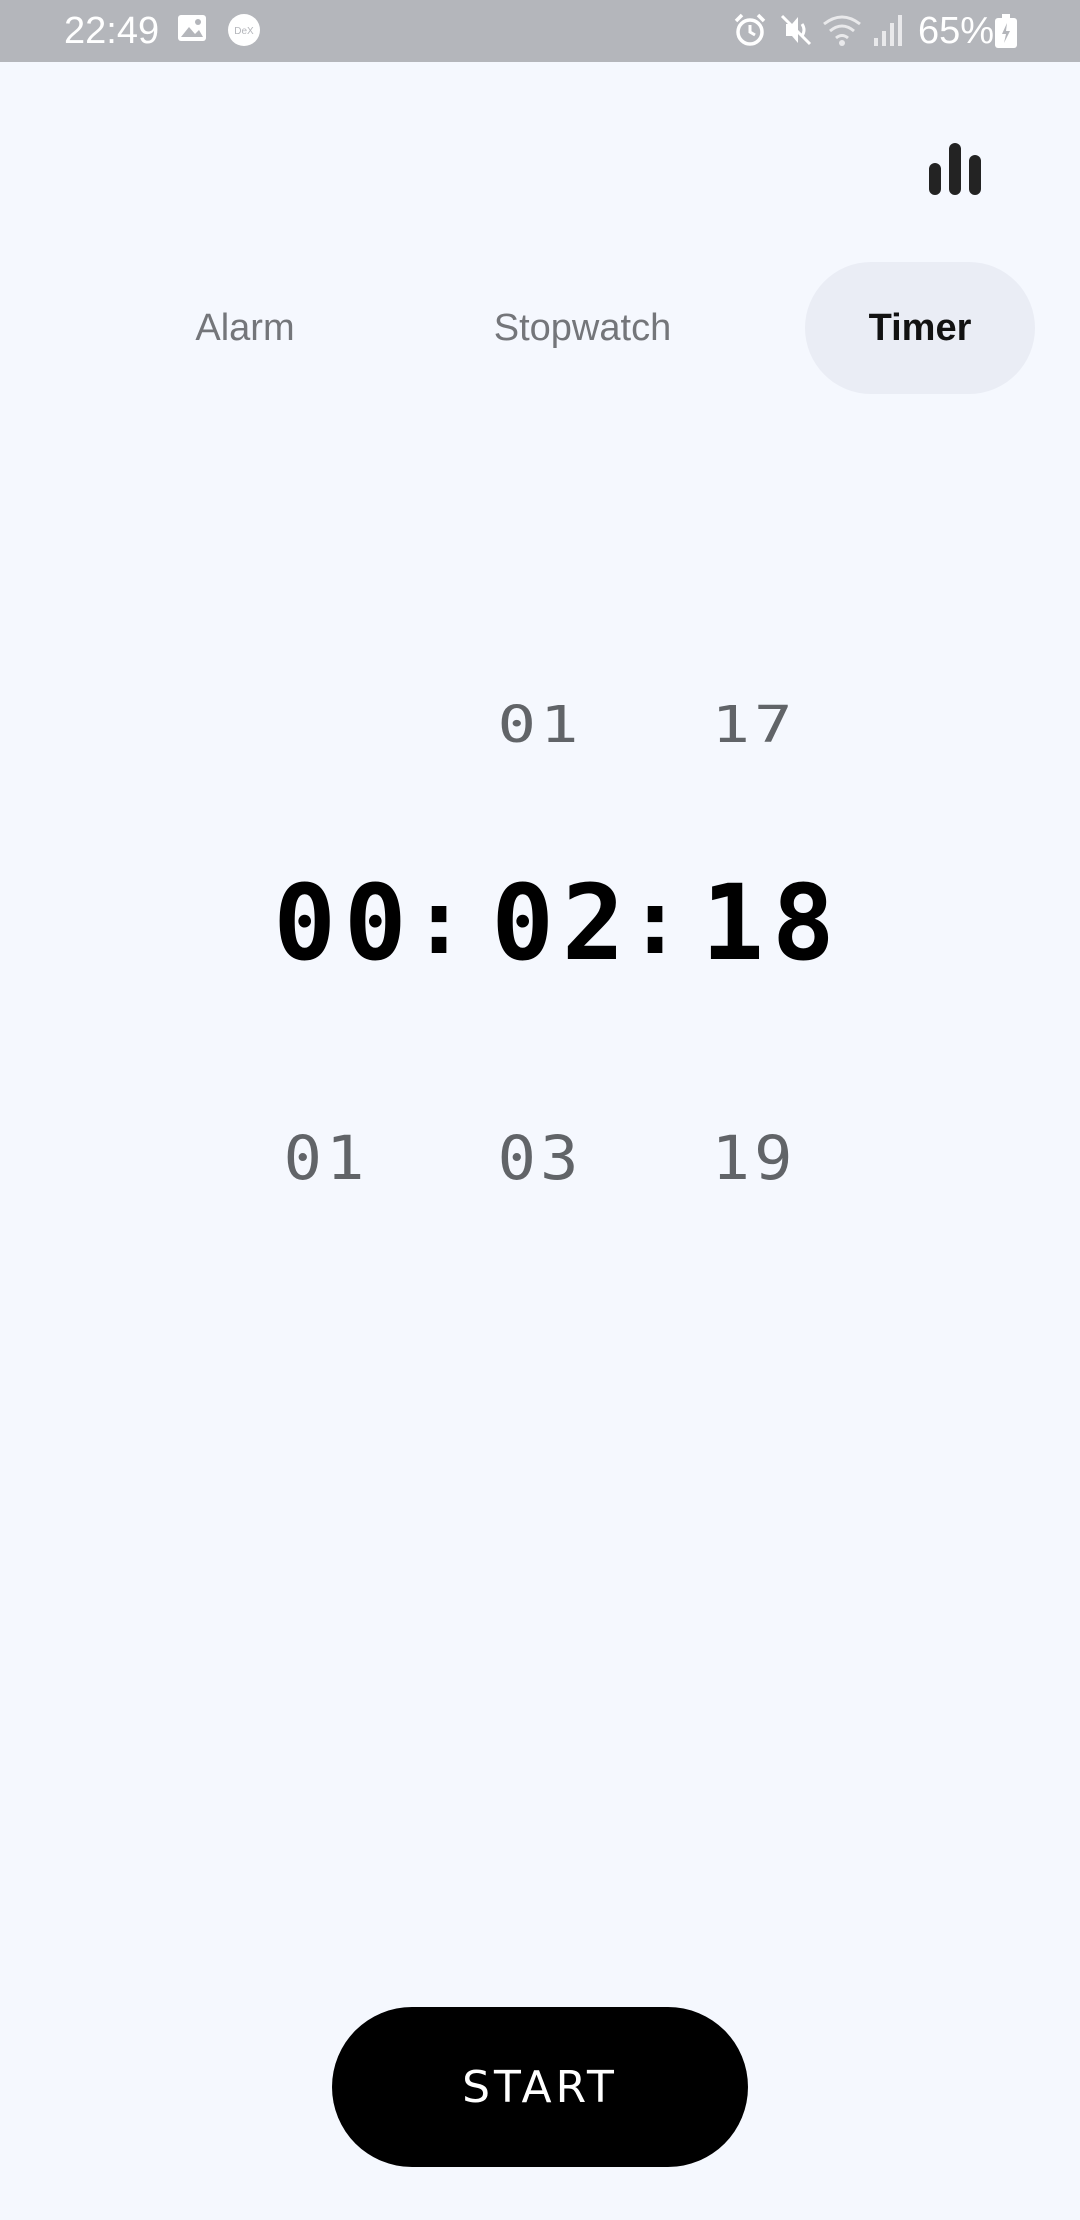 The image size is (1080, 2220). I want to click on status-time: 22:49, so click(112, 31).